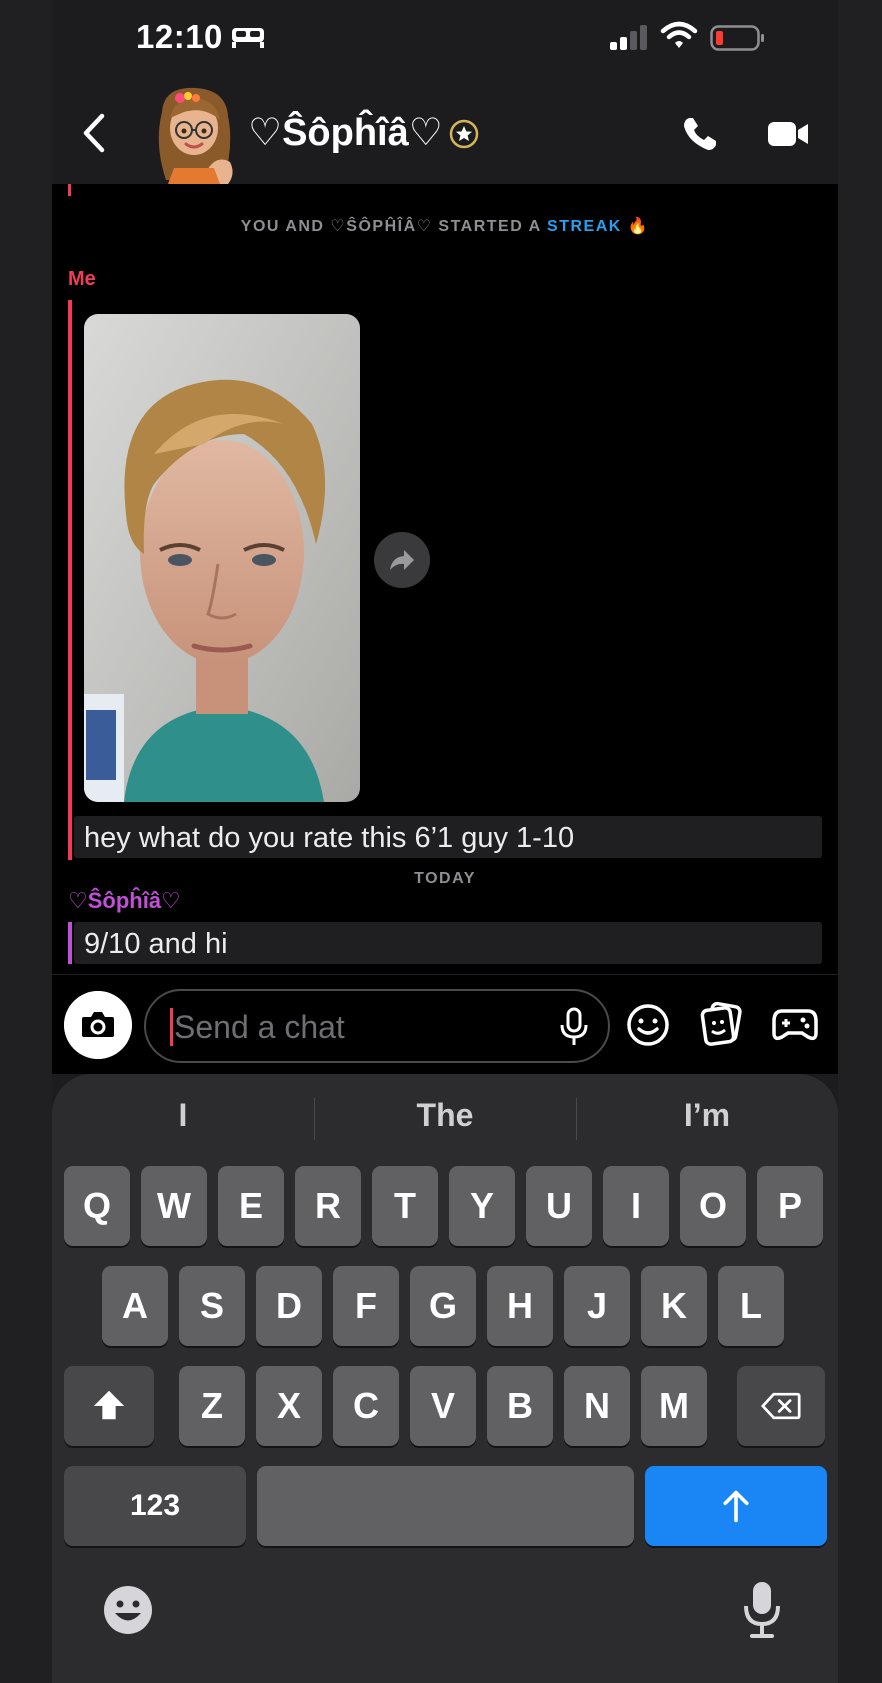 This screenshot has width=882, height=1683. What do you see at coordinates (259, 1027) in the screenshot?
I see `chat-input-placeholder: Send a chat` at bounding box center [259, 1027].